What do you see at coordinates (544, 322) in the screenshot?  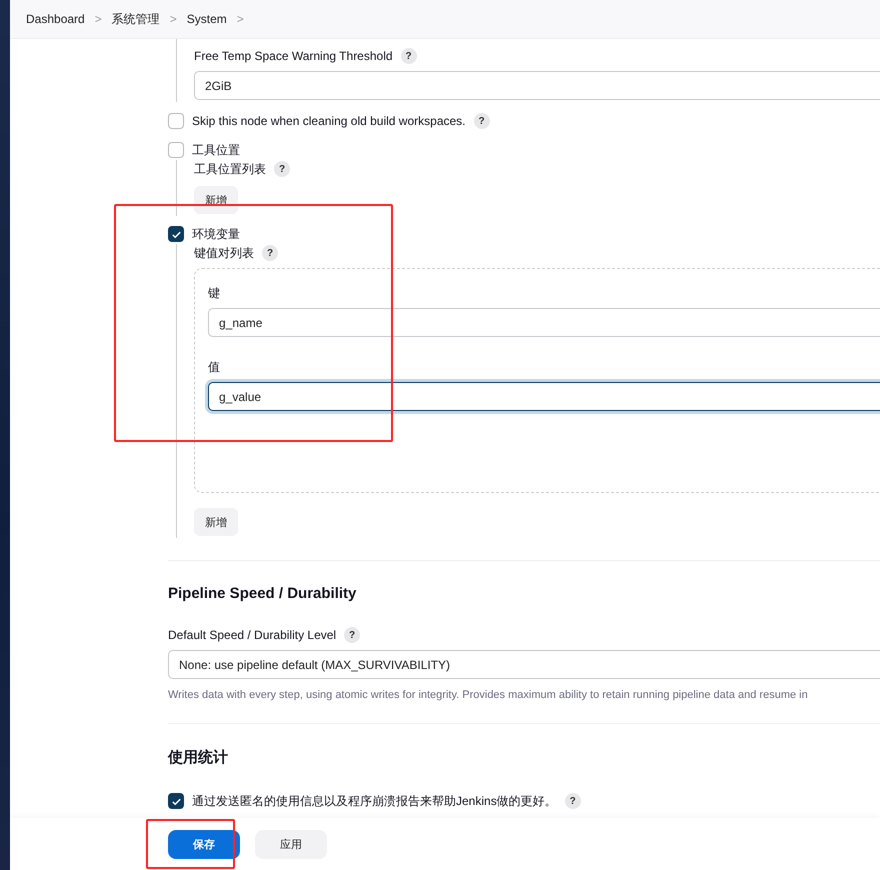 I see `input-field: g_name` at bounding box center [544, 322].